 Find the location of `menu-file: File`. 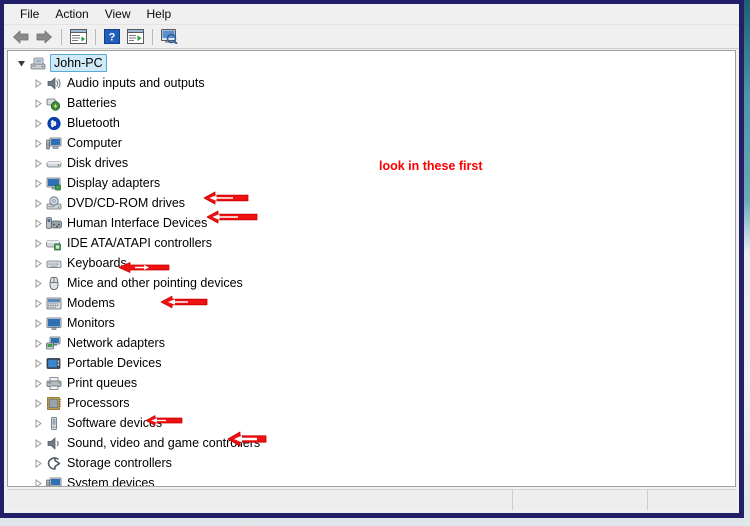

menu-file: File is located at coordinates (29, 14).